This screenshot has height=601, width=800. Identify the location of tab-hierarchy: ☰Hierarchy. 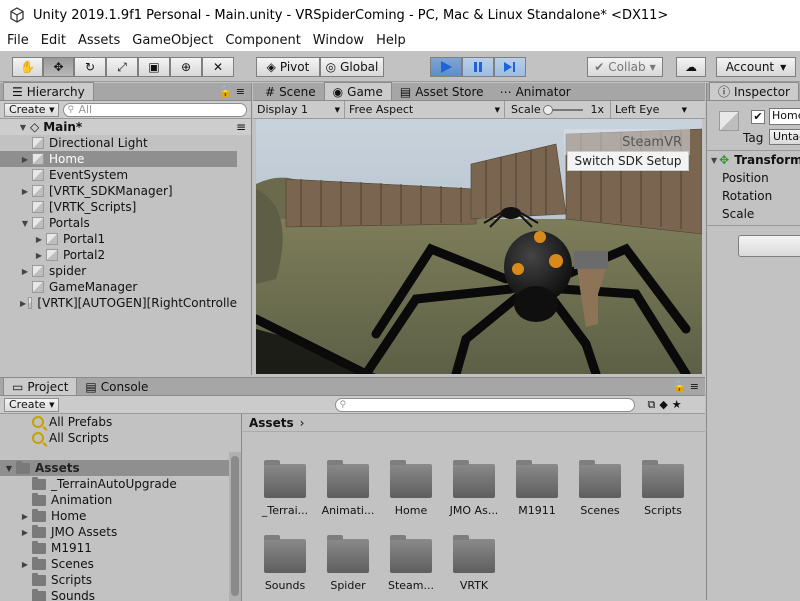
(48, 91).